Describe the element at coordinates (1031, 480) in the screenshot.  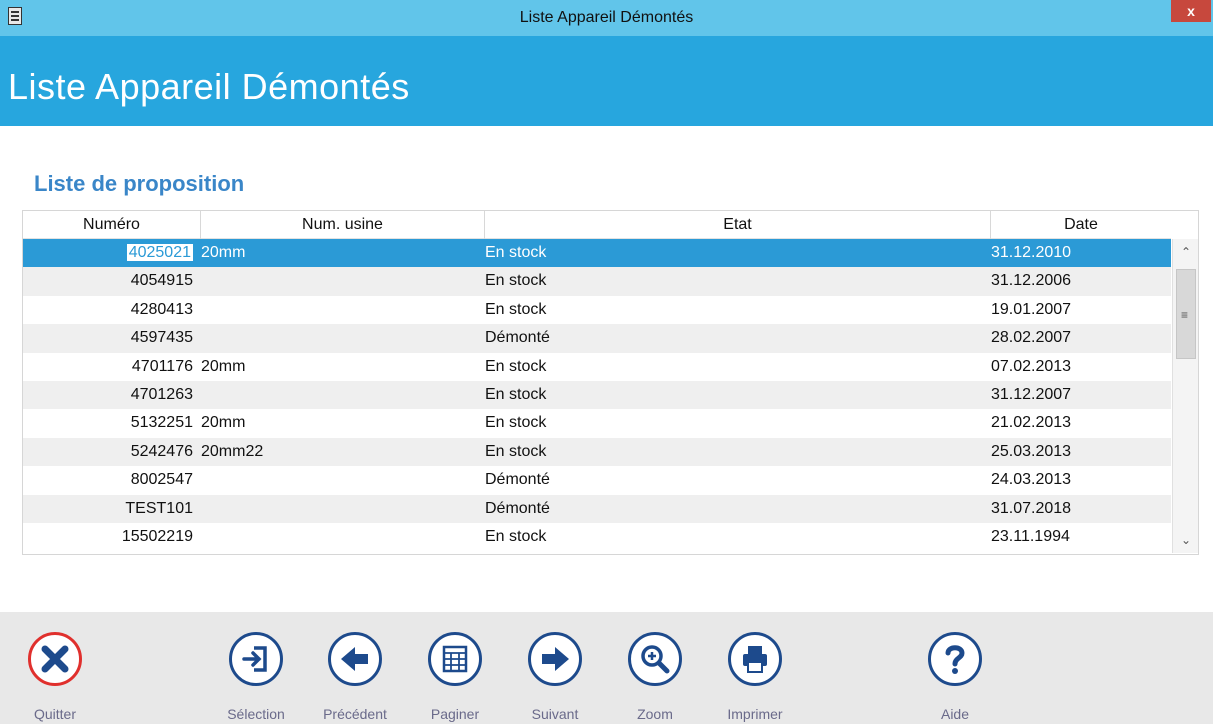
I see `cell-date: 24.03.2013` at that location.